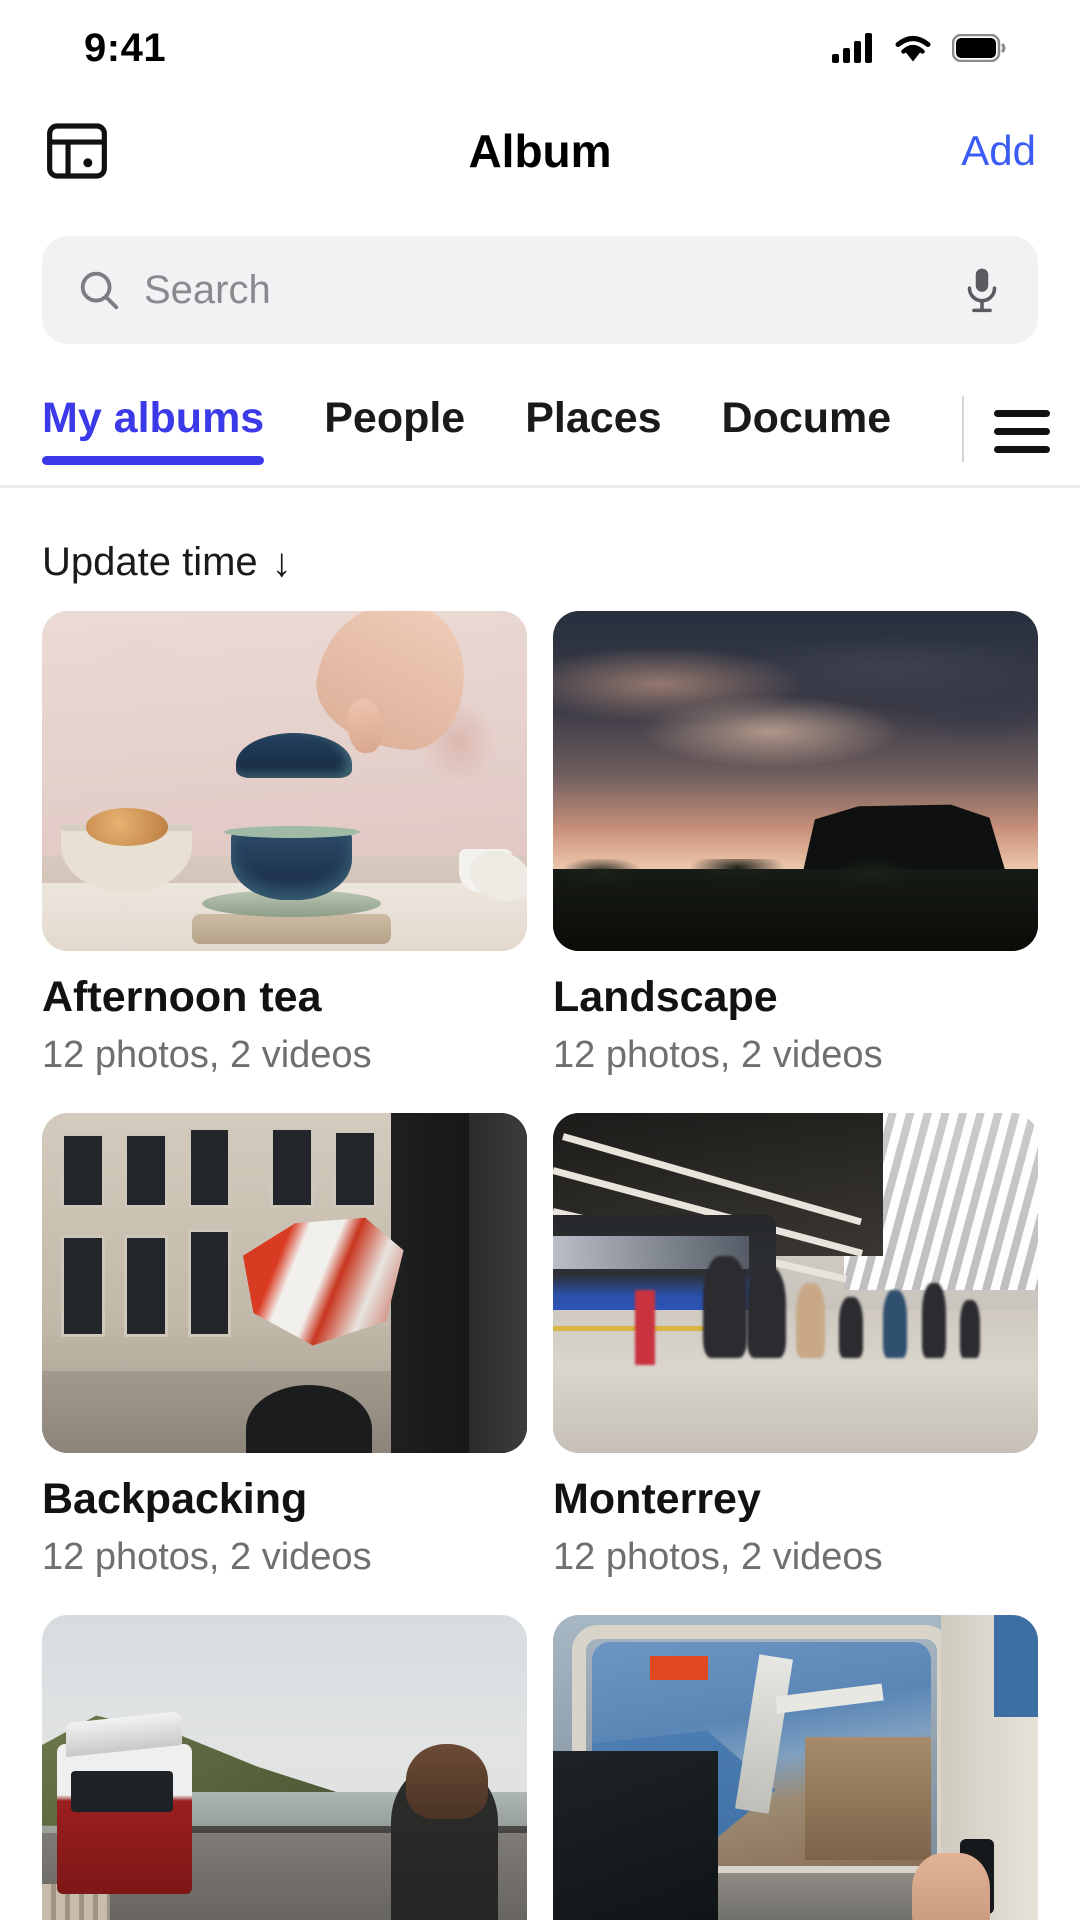 Image resolution: width=1080 pixels, height=1920 pixels. Describe the element at coordinates (99, 290) in the screenshot. I see `search-icon` at that location.